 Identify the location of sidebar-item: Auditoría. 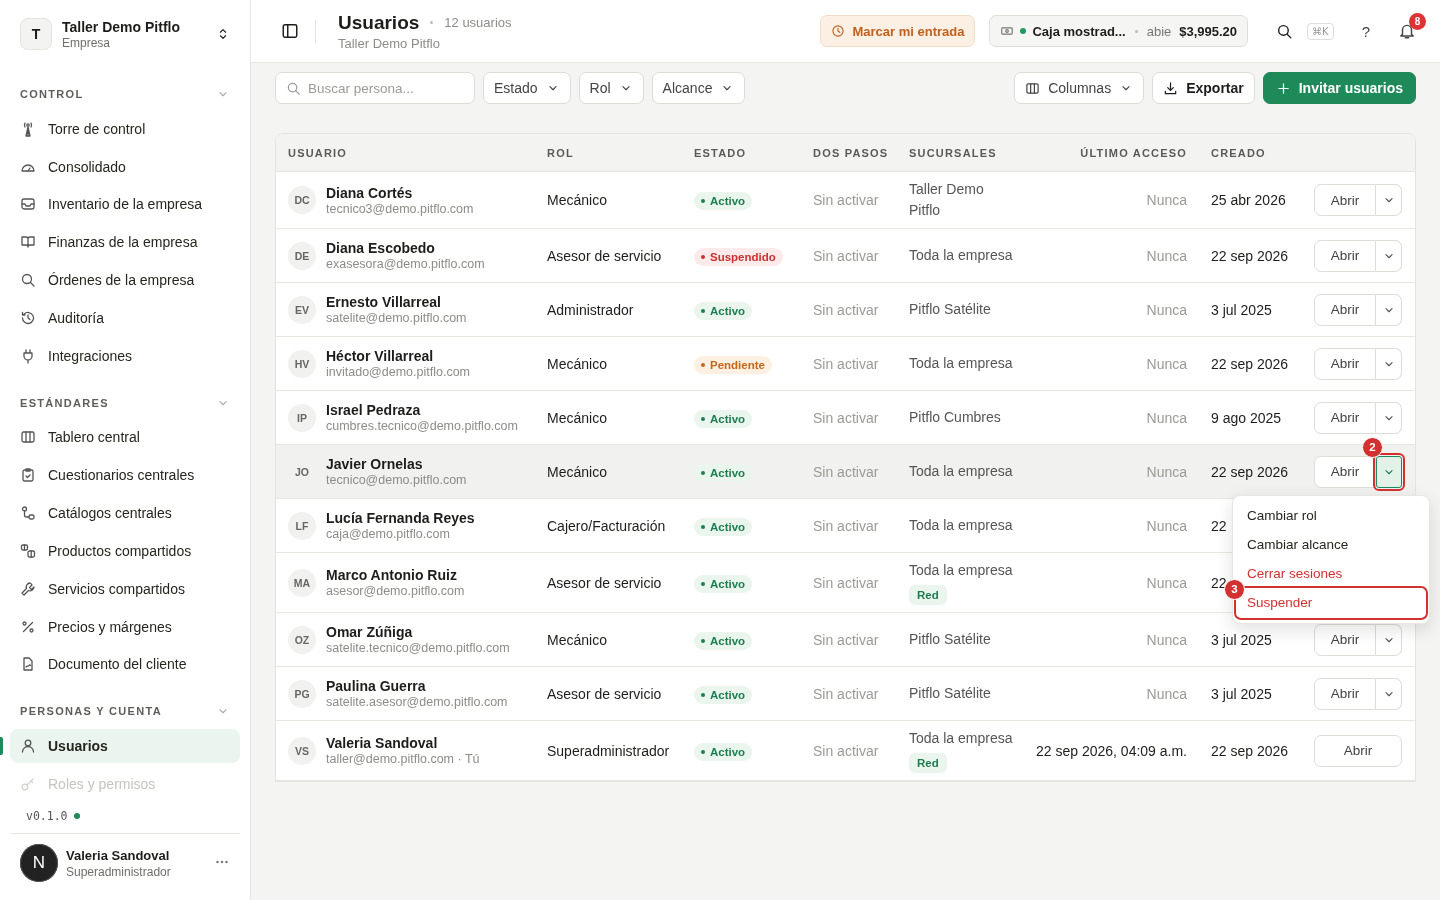
(125, 318).